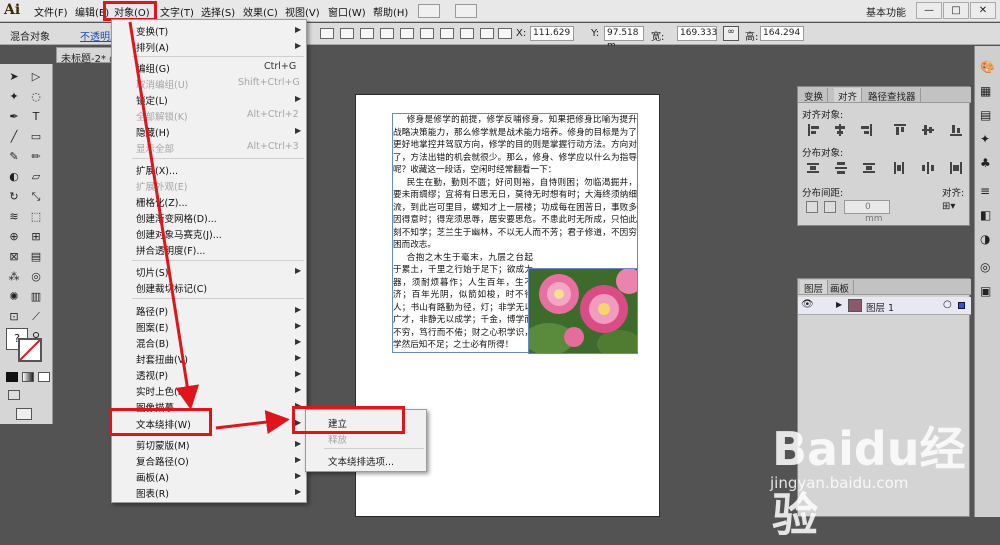  I want to click on layer-row: 👁 ▶ 图层 1 ○, so click(884, 306).